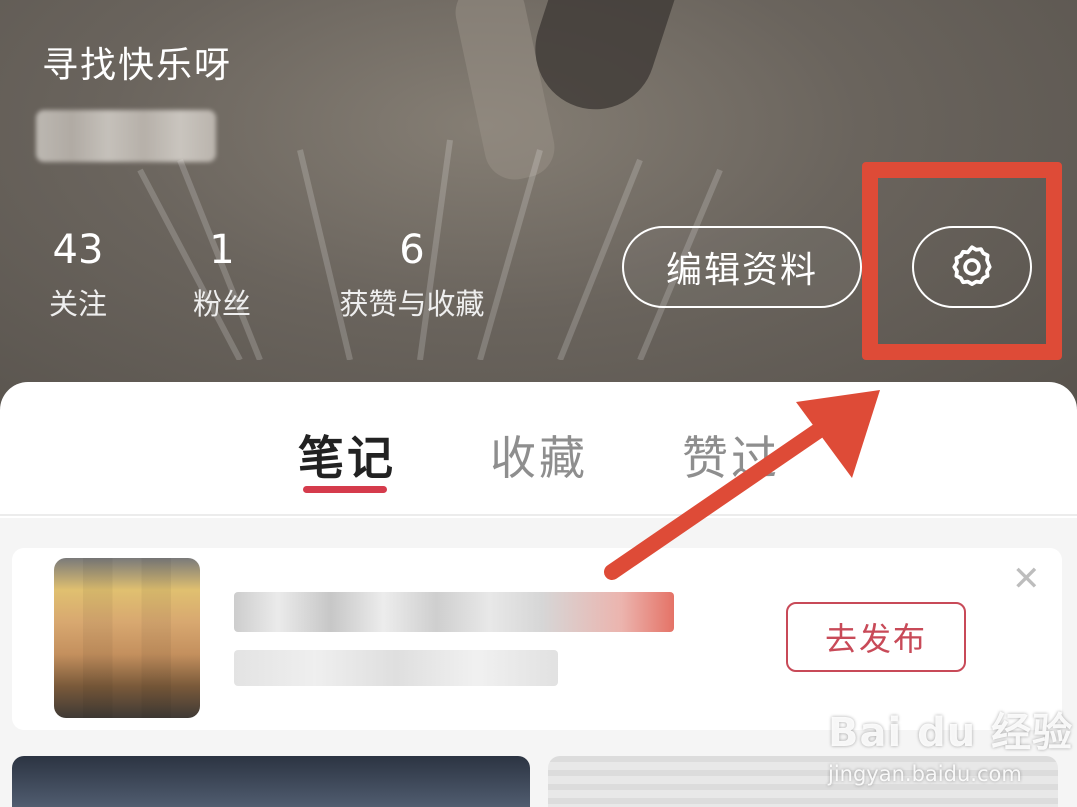 The height and width of the screenshot is (807, 1077). What do you see at coordinates (925, 774) in the screenshot?
I see `watermark-url: jingyan.baidu.com` at bounding box center [925, 774].